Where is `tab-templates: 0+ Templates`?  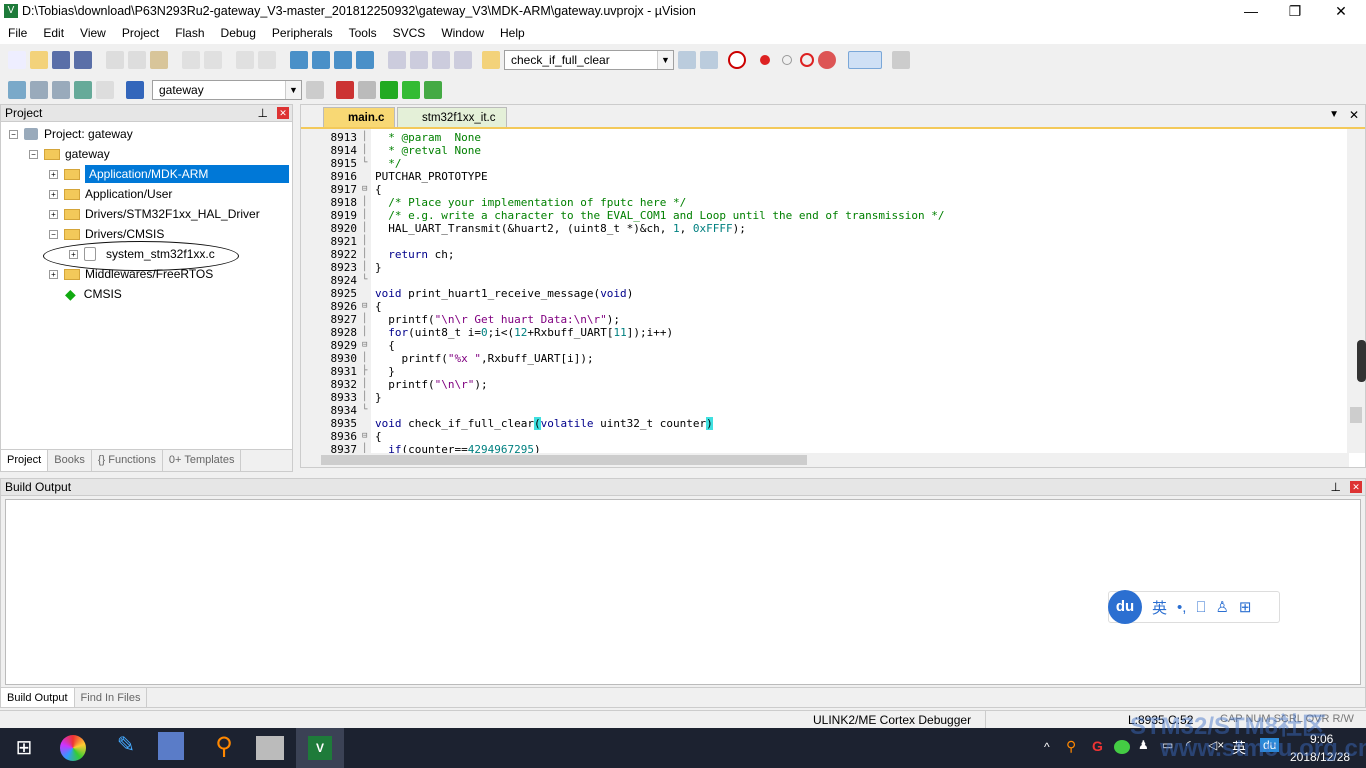 tab-templates: 0+ Templates is located at coordinates (202, 460).